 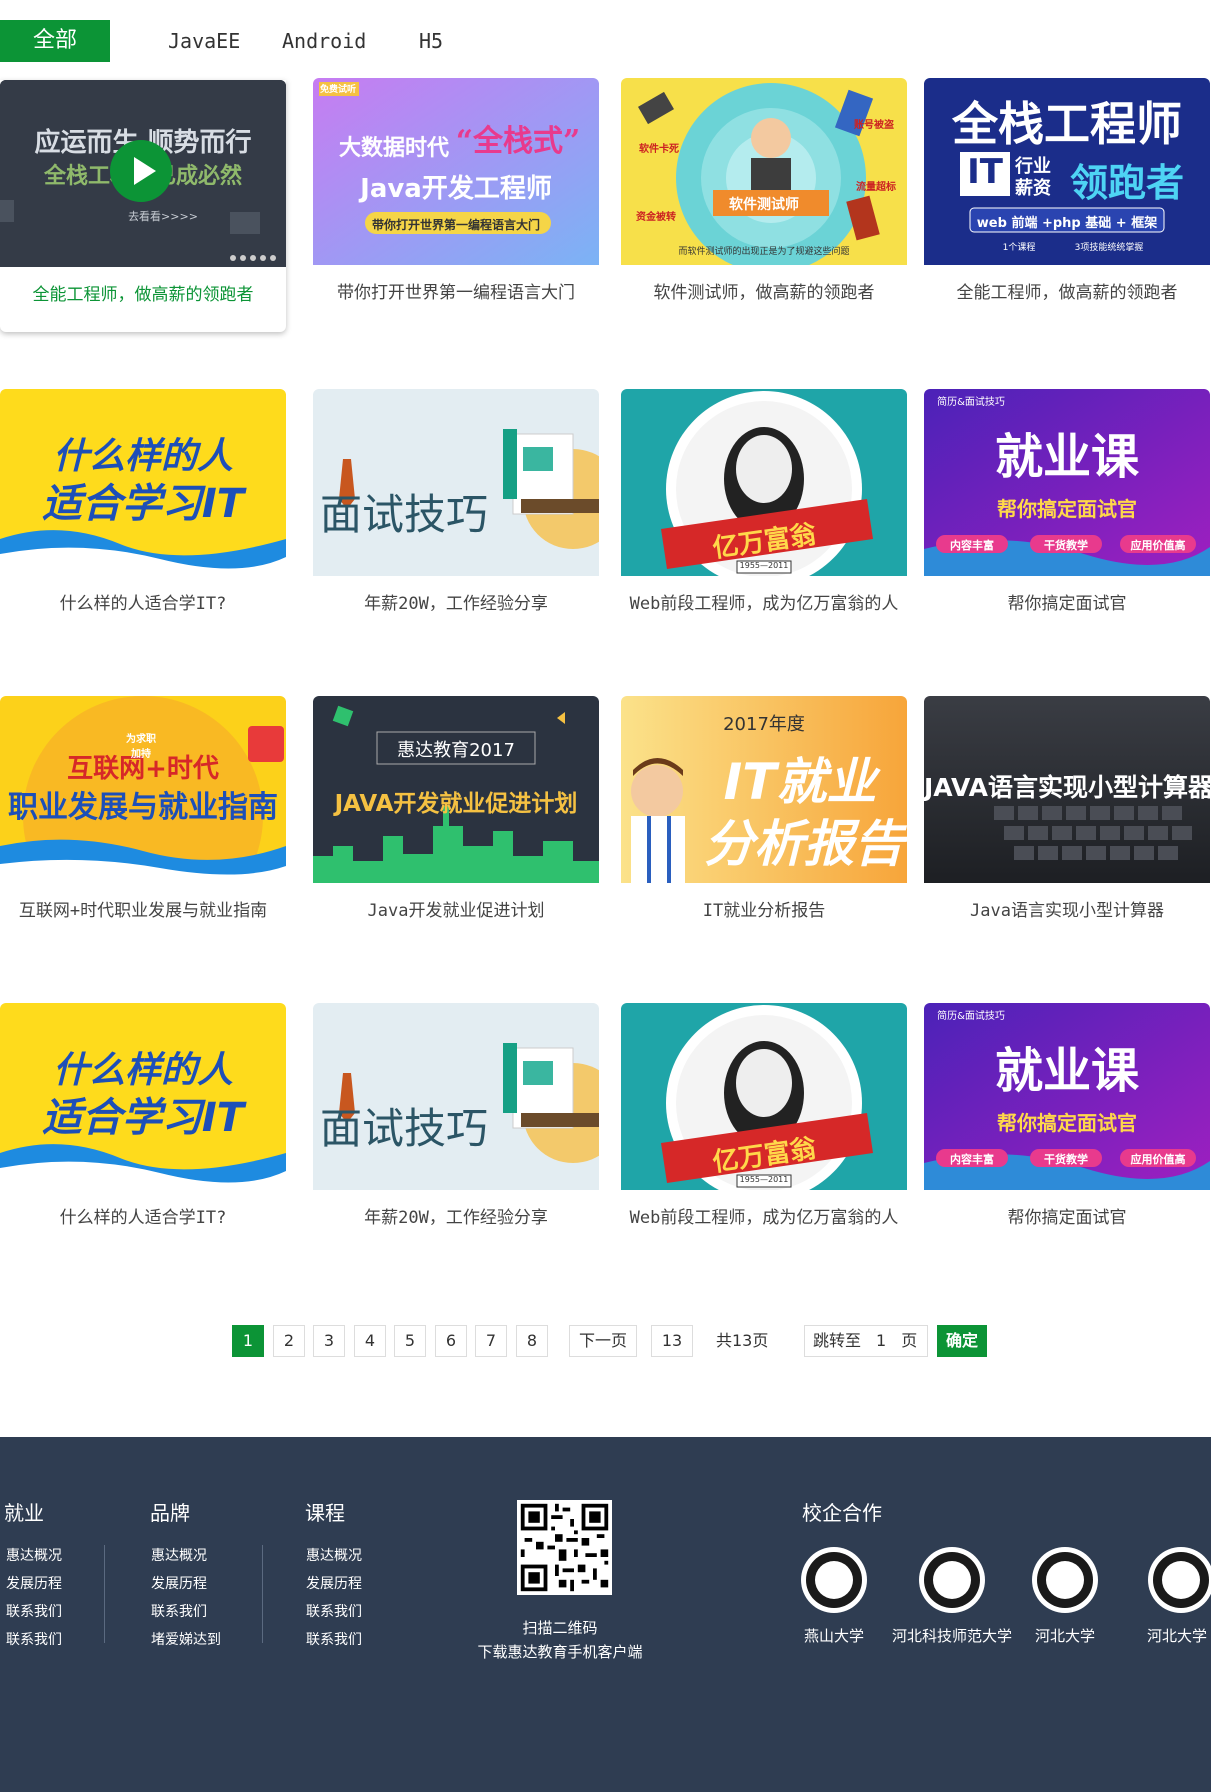 What do you see at coordinates (431, 41) in the screenshot?
I see `tab-h5: H5` at bounding box center [431, 41].